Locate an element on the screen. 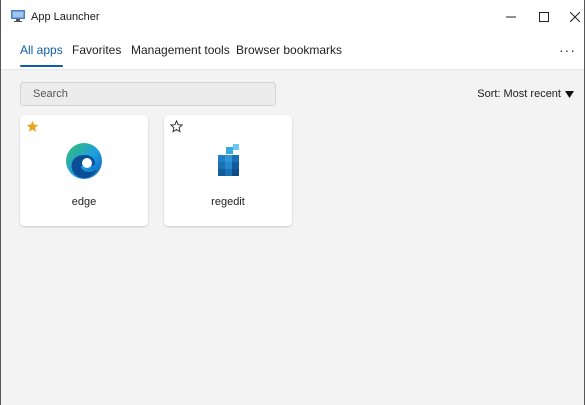 The width and height of the screenshot is (585, 405). favorite-star-filled-icon is located at coordinates (32, 126).